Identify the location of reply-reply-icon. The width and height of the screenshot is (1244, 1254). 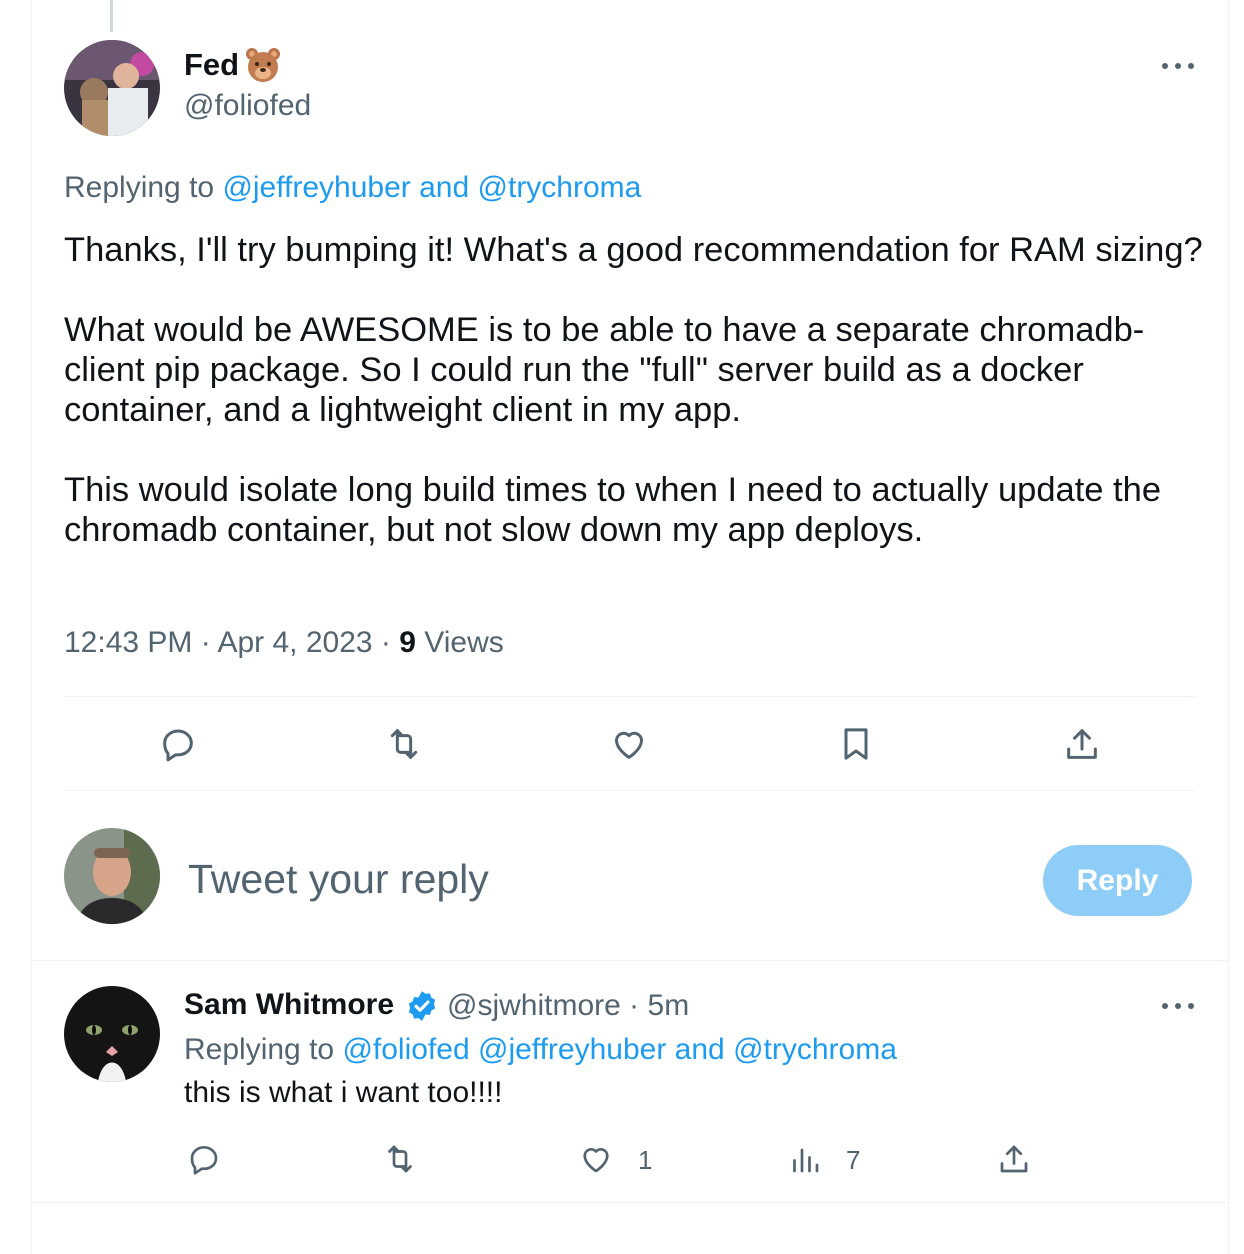
(204, 1159).